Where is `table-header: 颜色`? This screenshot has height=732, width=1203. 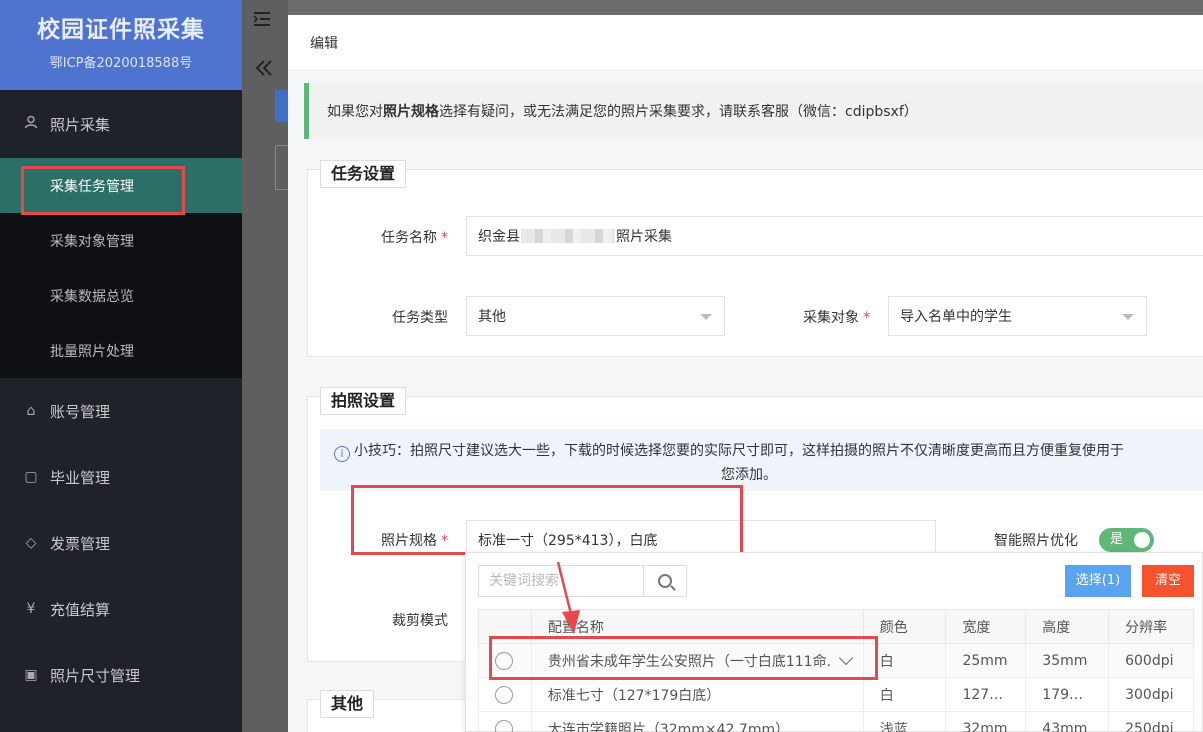
table-header: 颜色 is located at coordinates (904, 626).